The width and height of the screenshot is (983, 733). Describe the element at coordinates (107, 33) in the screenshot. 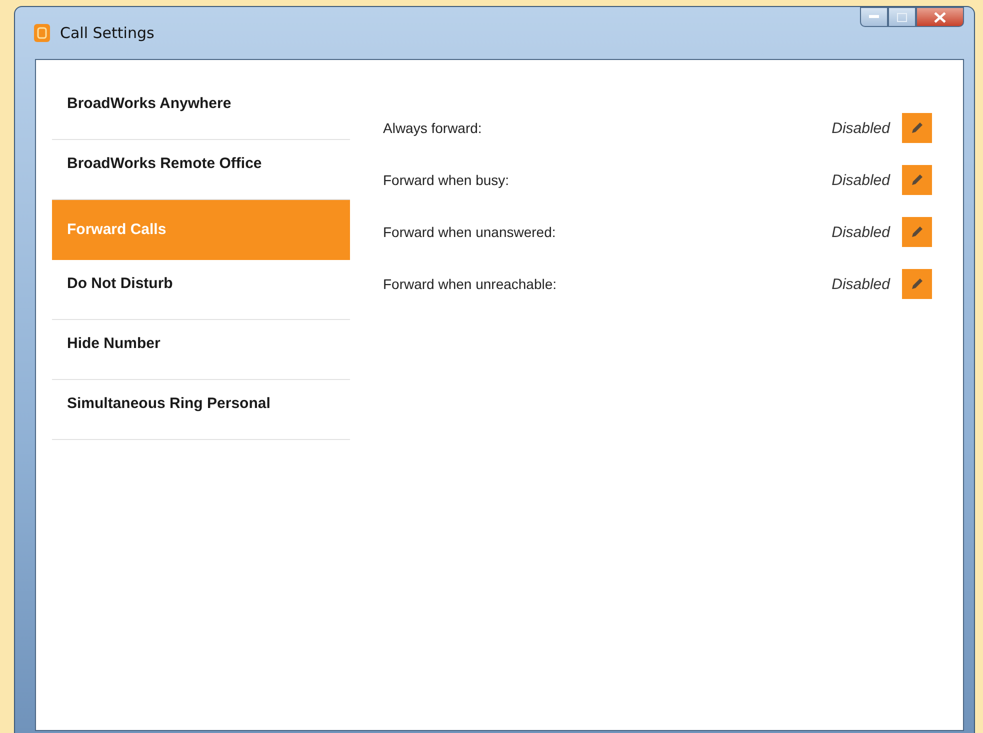

I see `window-title: Call Settings` at that location.